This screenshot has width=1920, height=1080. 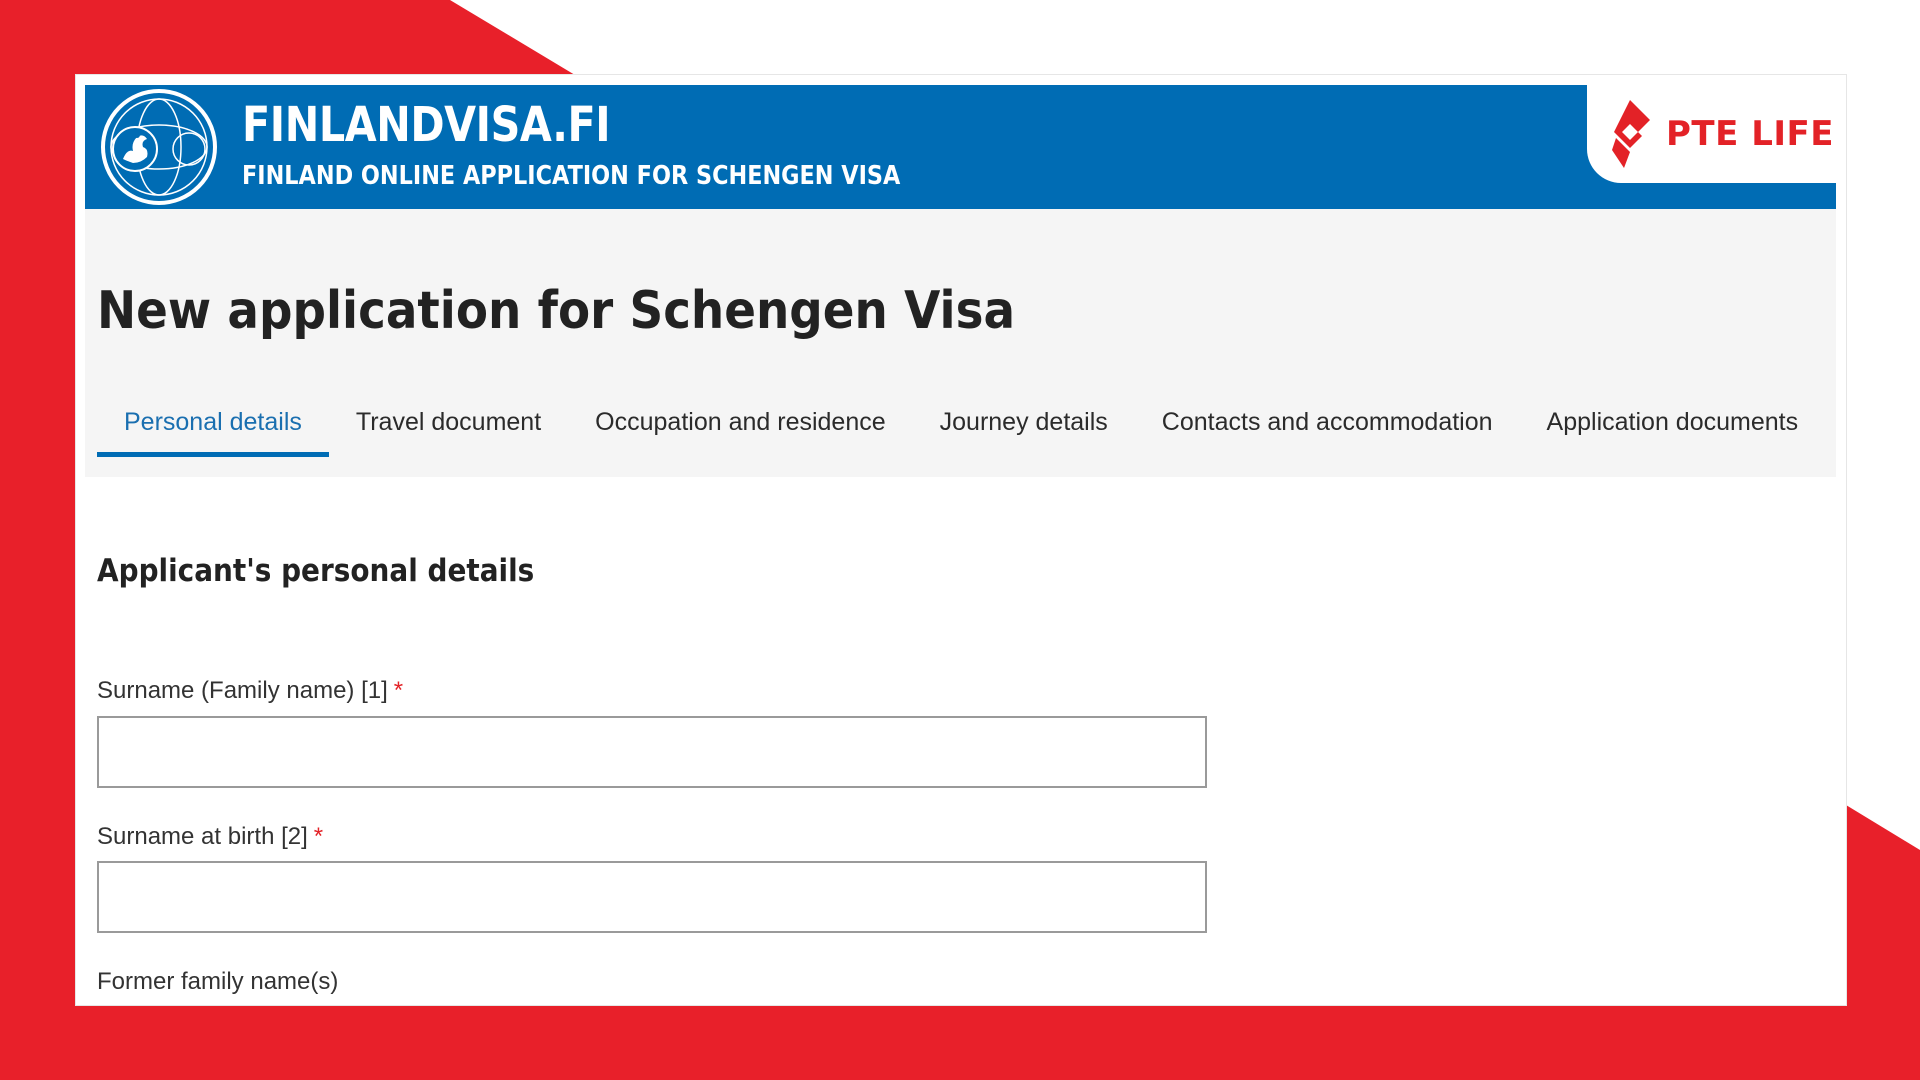 I want to click on pte-life-logo-icon, so click(x=1631, y=134).